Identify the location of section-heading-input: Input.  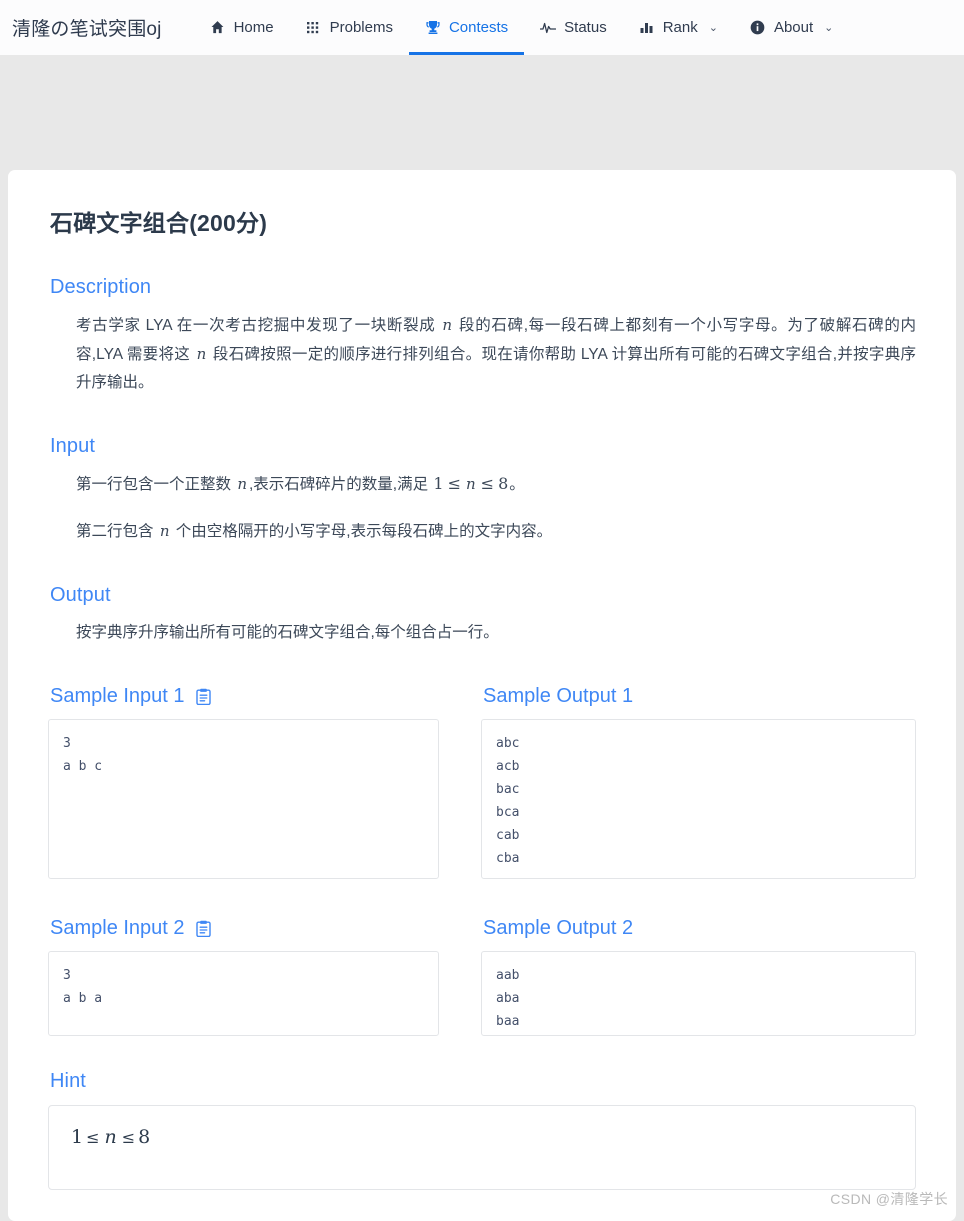
(72, 446).